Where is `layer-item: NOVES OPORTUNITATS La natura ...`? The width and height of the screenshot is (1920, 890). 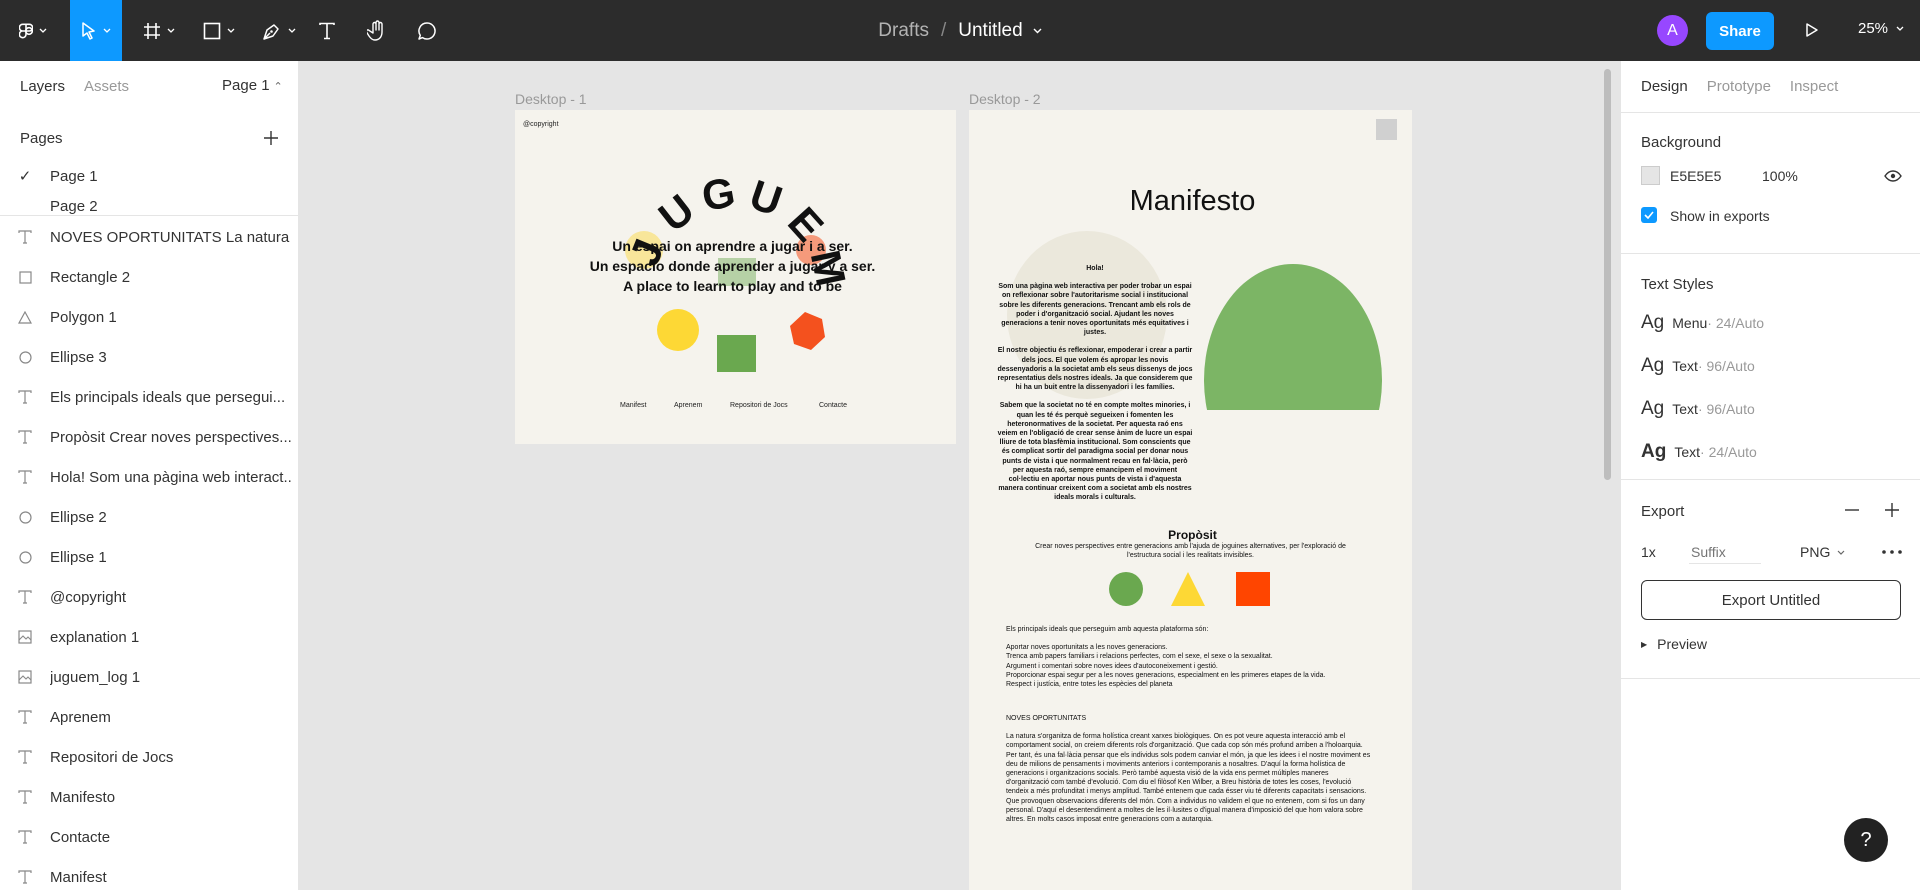
layer-item: NOVES OPORTUNITATS La natura ... is located at coordinates (149, 237).